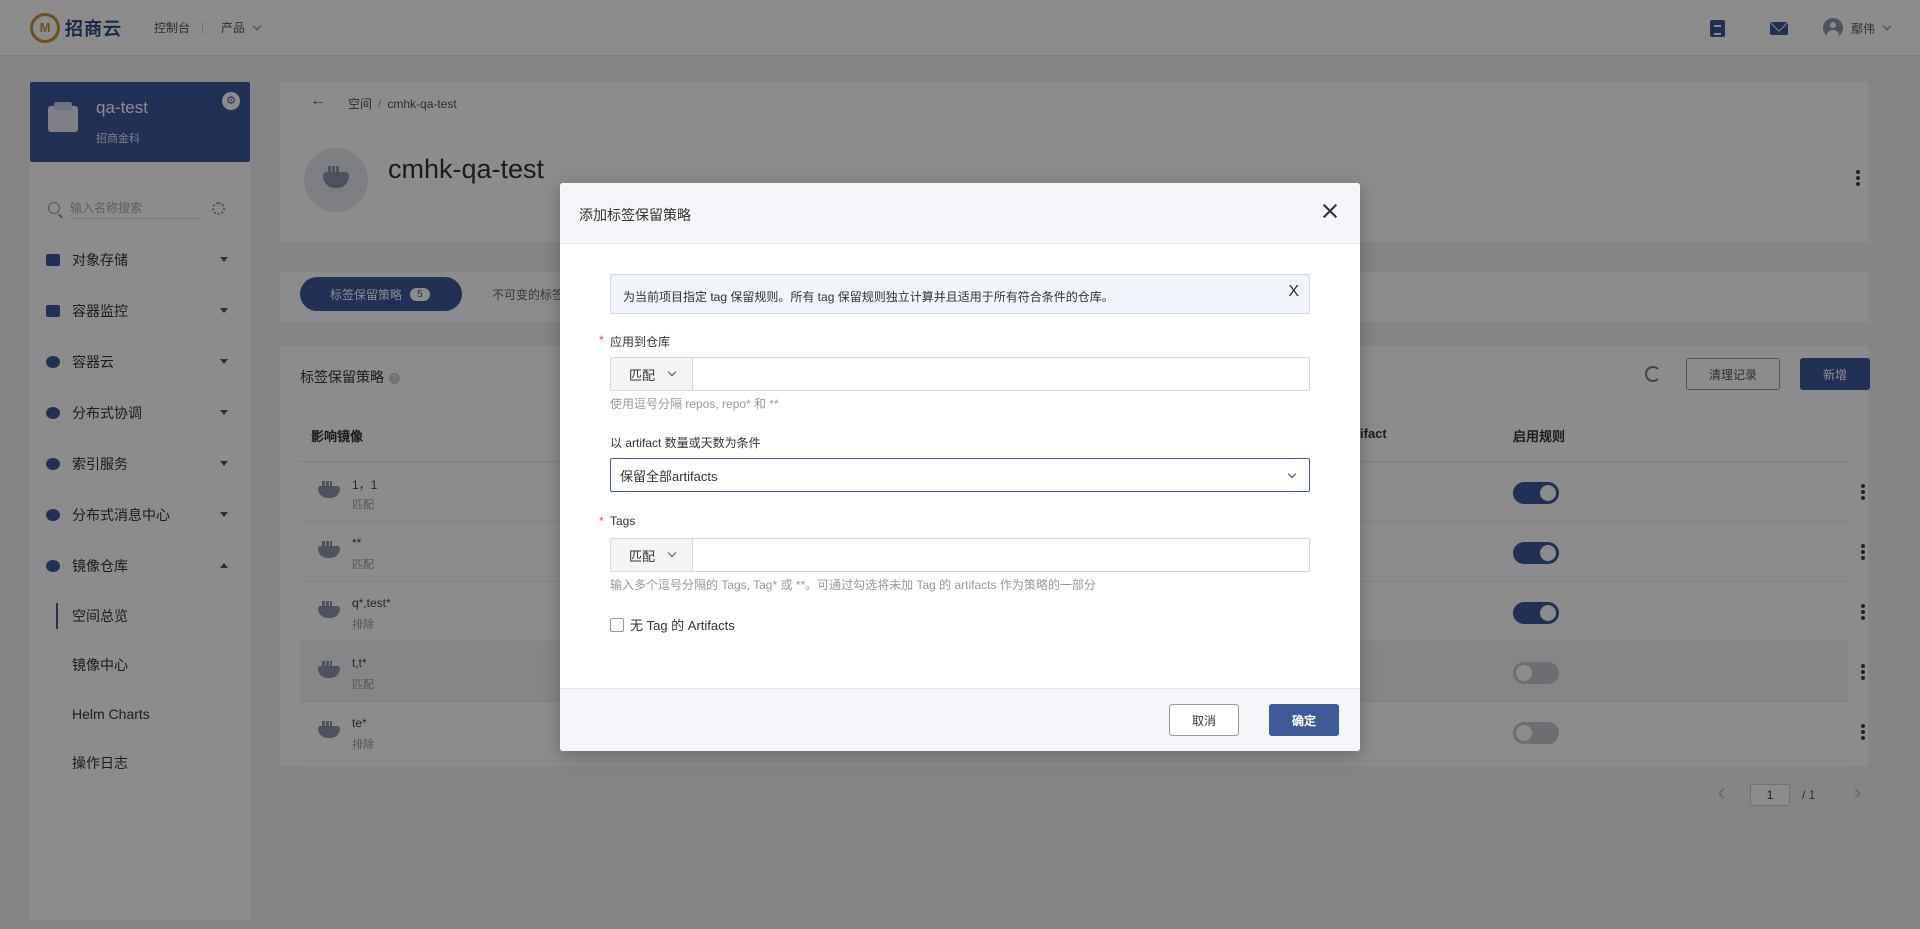 The image size is (1920, 929). What do you see at coordinates (1204, 720) in the screenshot?
I see `cancel-button: 取消` at bounding box center [1204, 720].